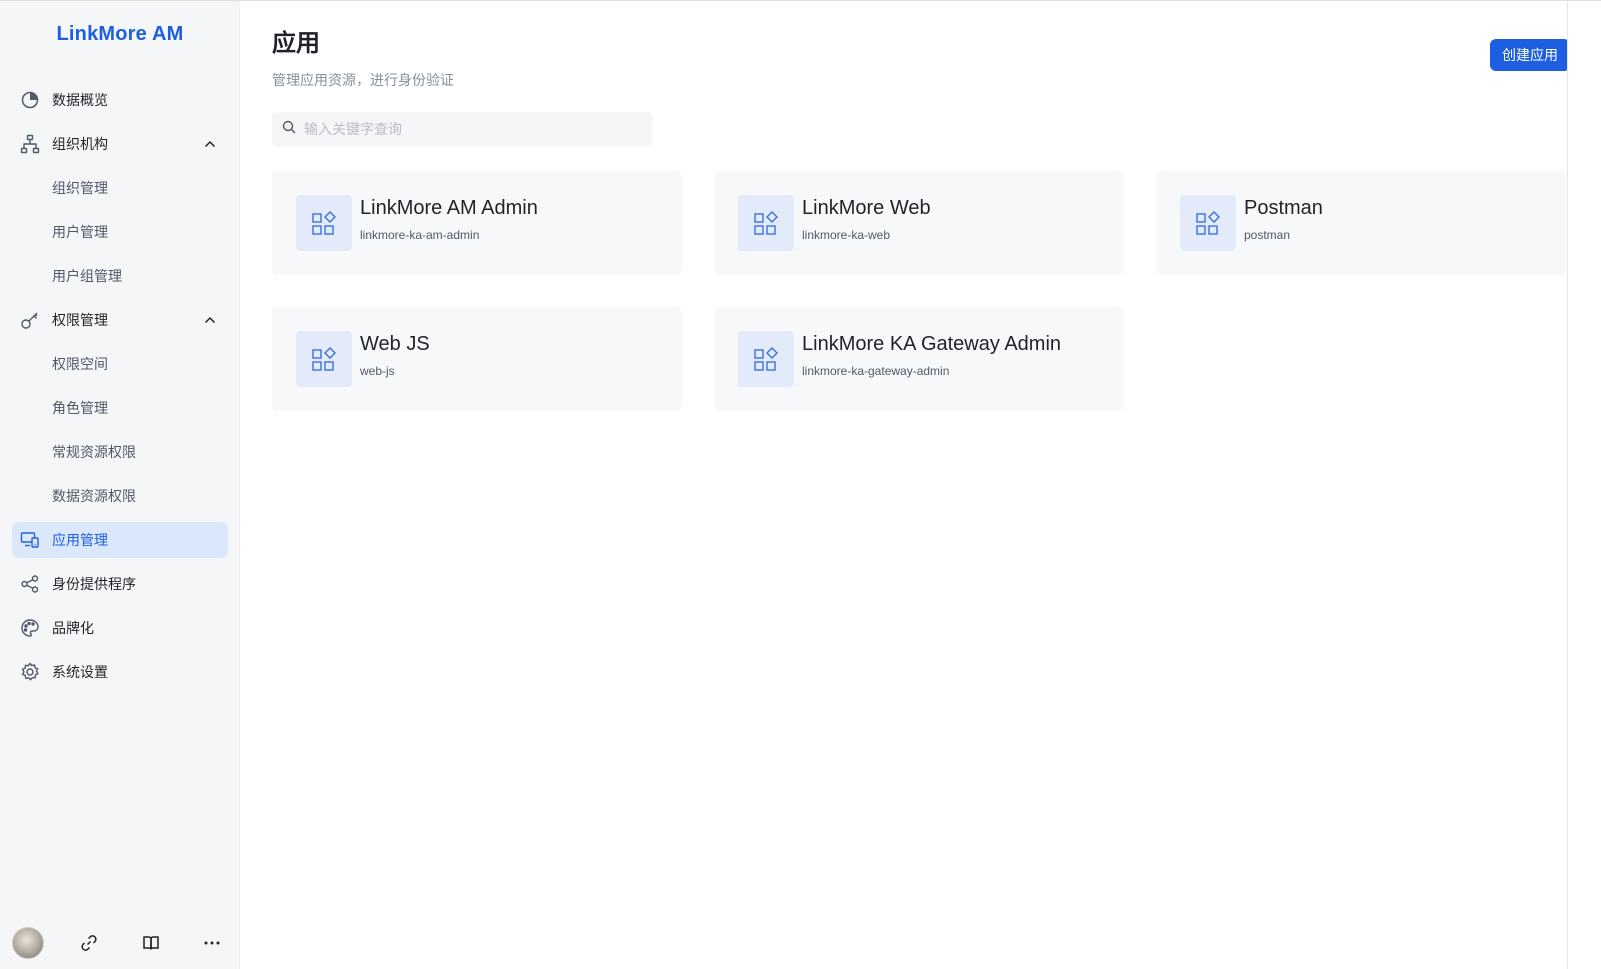 The width and height of the screenshot is (1601, 969). What do you see at coordinates (932, 344) in the screenshot?
I see `app-name: LinkMore KA Gateway Admin` at bounding box center [932, 344].